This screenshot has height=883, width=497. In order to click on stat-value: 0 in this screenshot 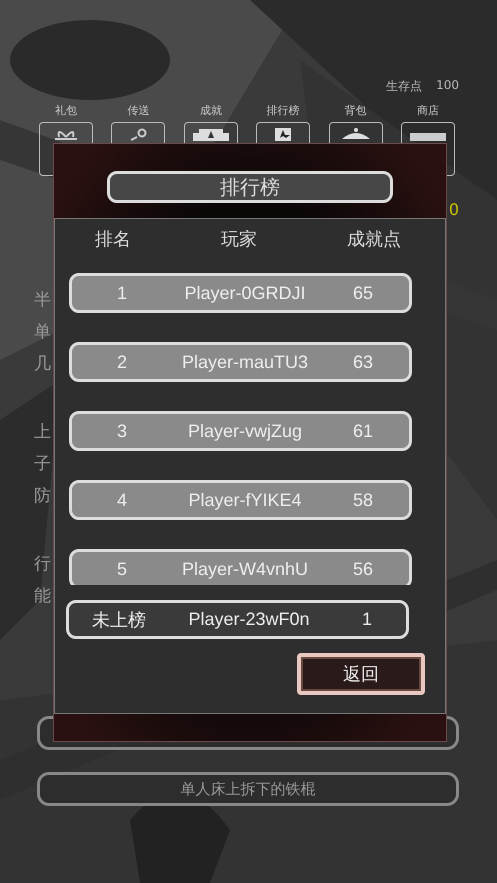, I will do `click(453, 210)`.